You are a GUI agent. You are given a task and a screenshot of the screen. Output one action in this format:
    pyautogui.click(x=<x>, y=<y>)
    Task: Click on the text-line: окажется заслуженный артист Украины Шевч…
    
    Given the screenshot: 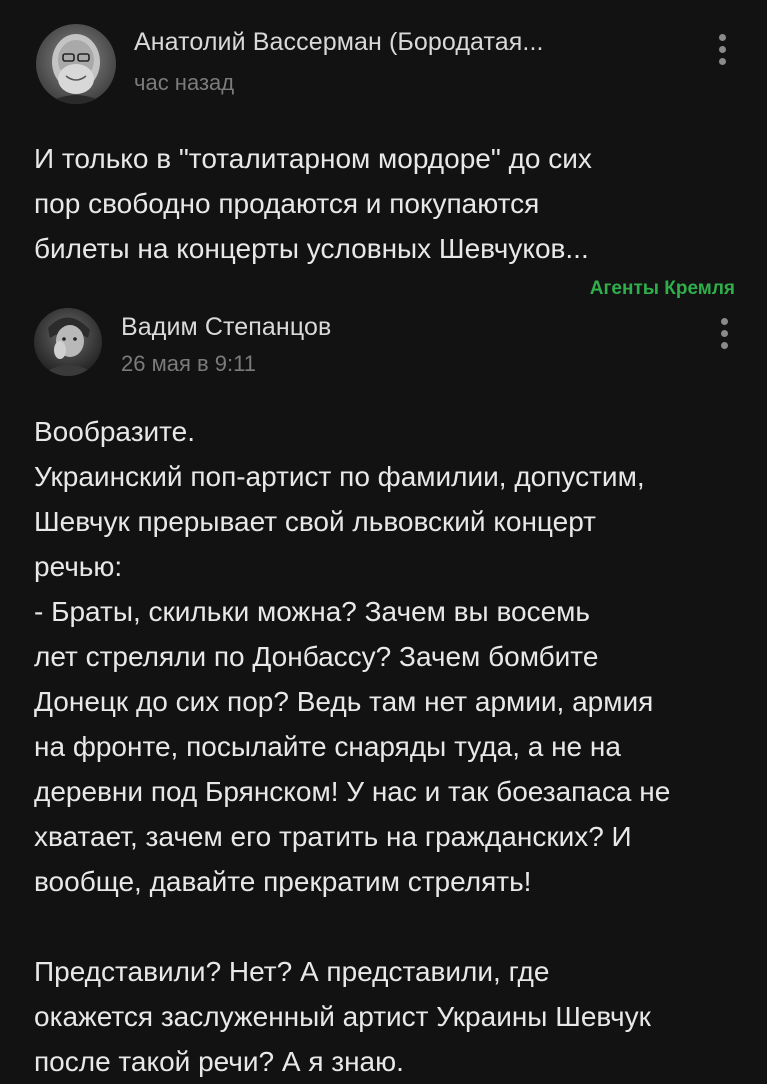 What is the action you would take?
    pyautogui.click(x=342, y=1016)
    